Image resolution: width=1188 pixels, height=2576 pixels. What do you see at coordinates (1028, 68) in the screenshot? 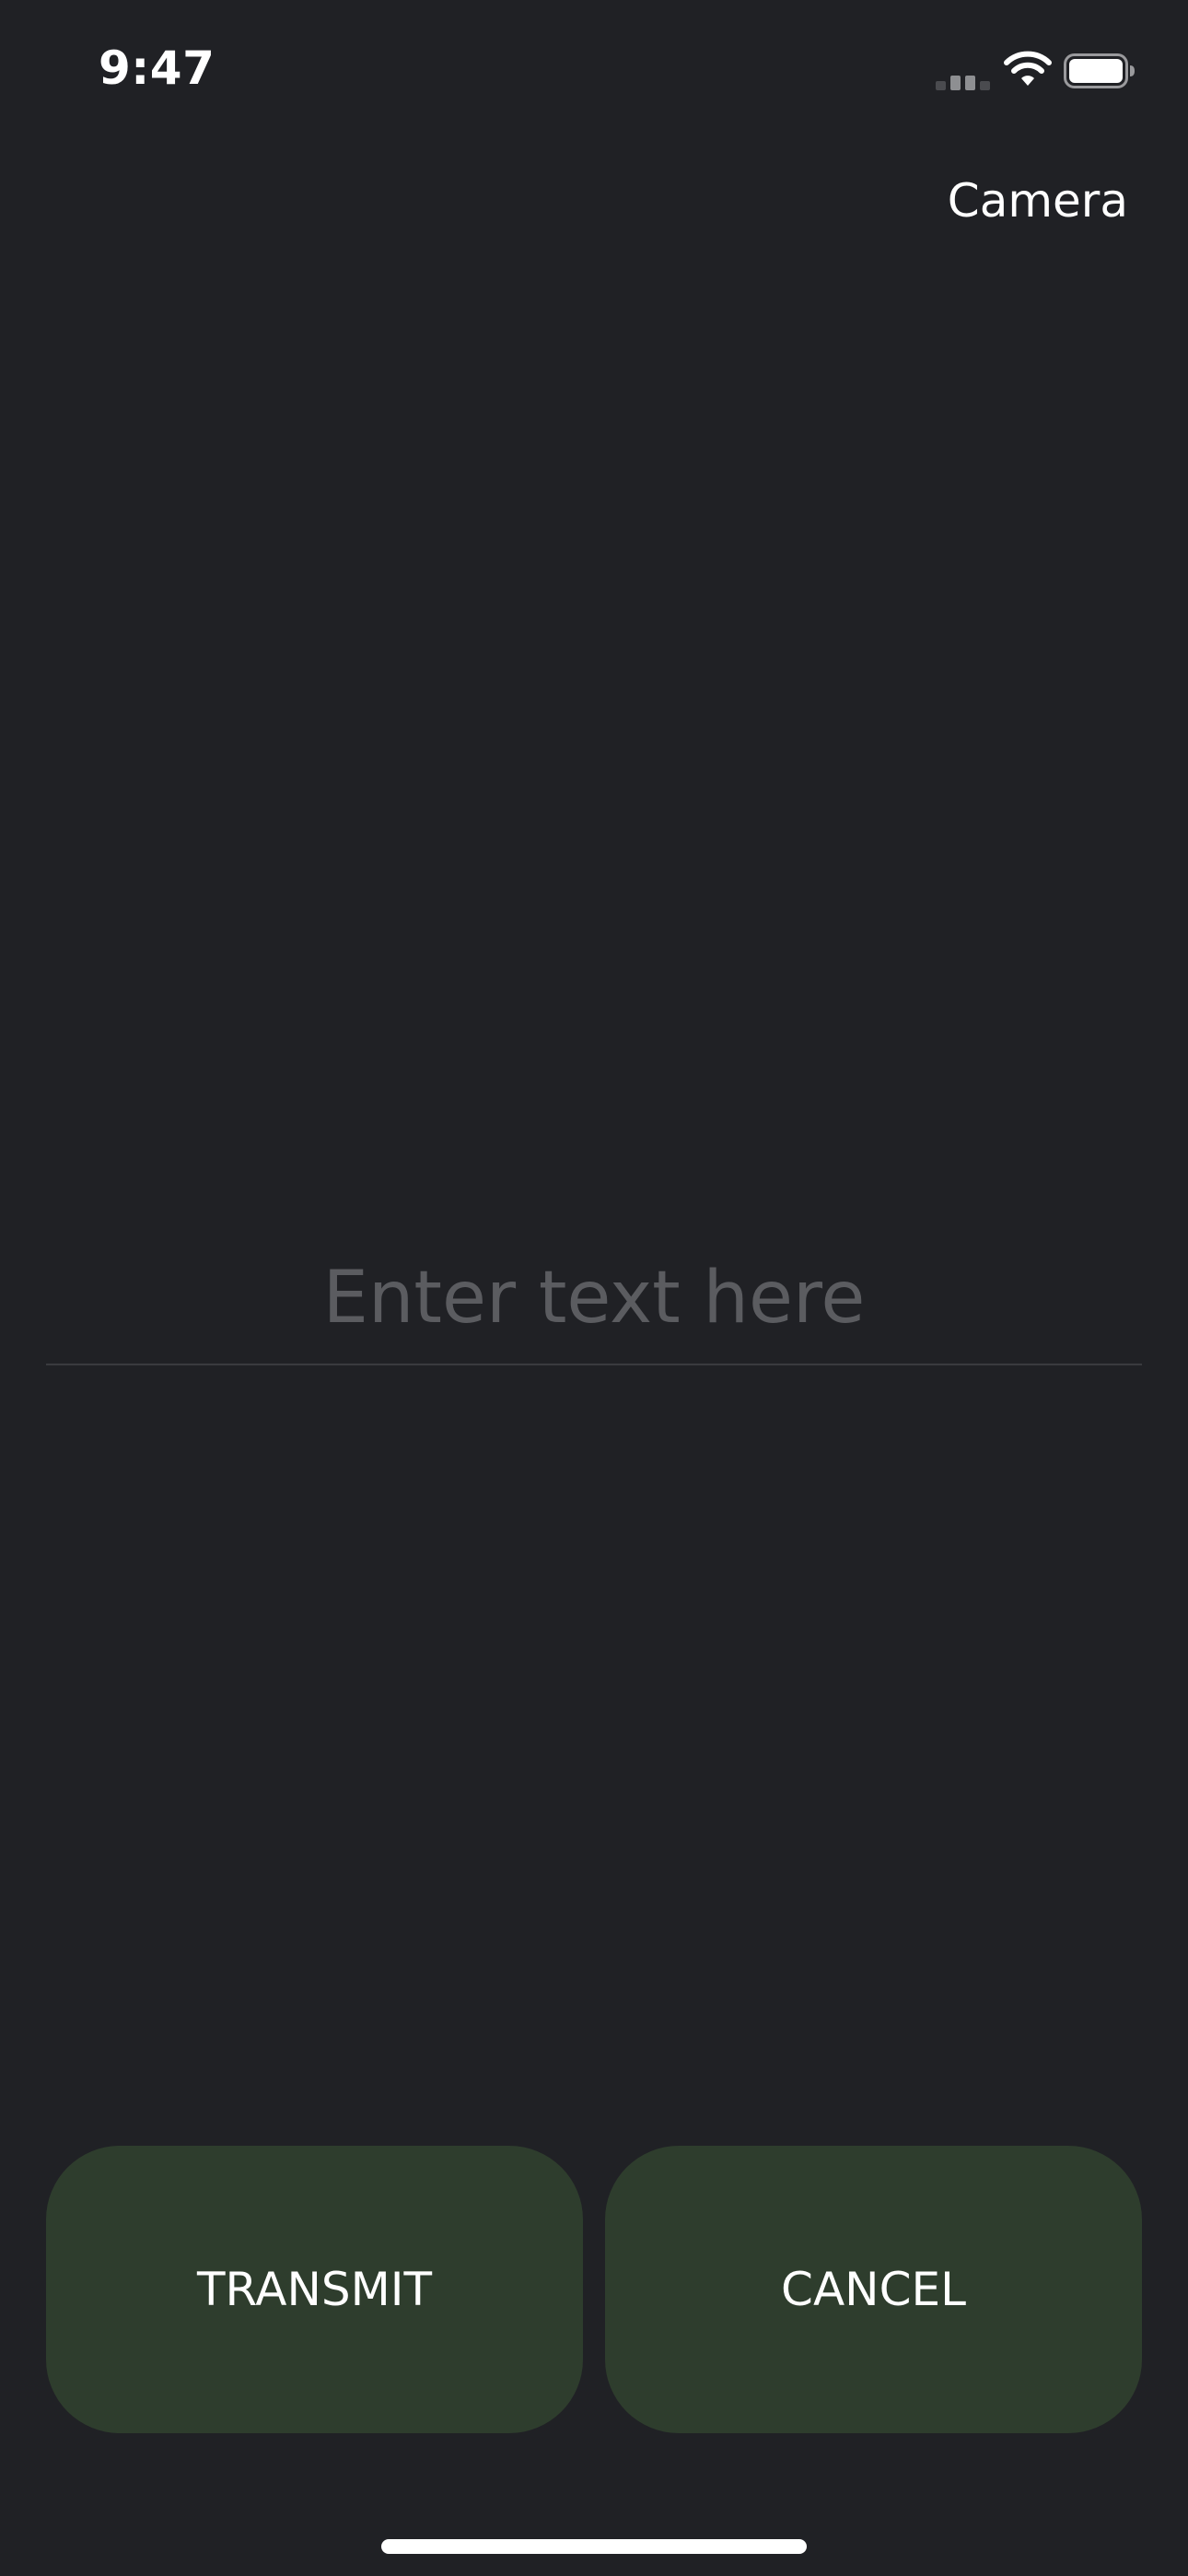
I see `wifi-icon` at bounding box center [1028, 68].